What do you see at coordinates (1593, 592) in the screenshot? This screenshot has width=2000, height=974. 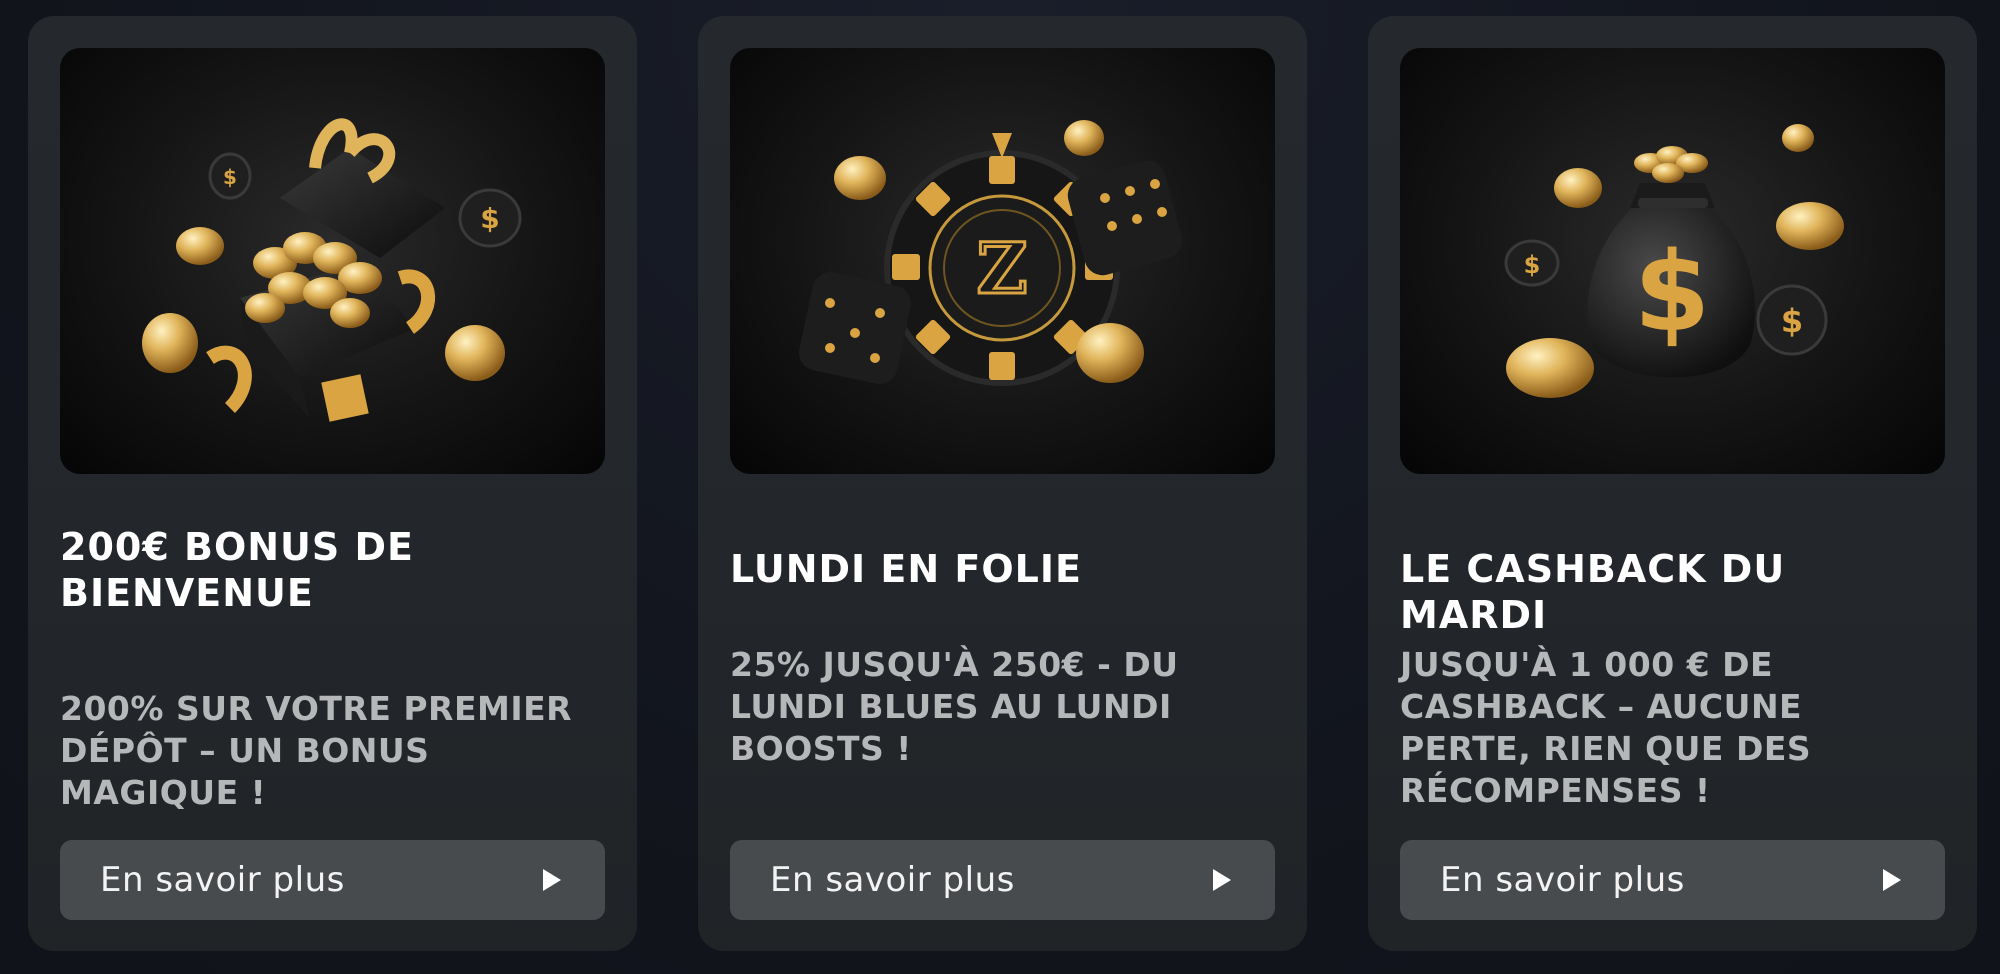 I see `promo-title: LE CASHBACK DU MARDI` at bounding box center [1593, 592].